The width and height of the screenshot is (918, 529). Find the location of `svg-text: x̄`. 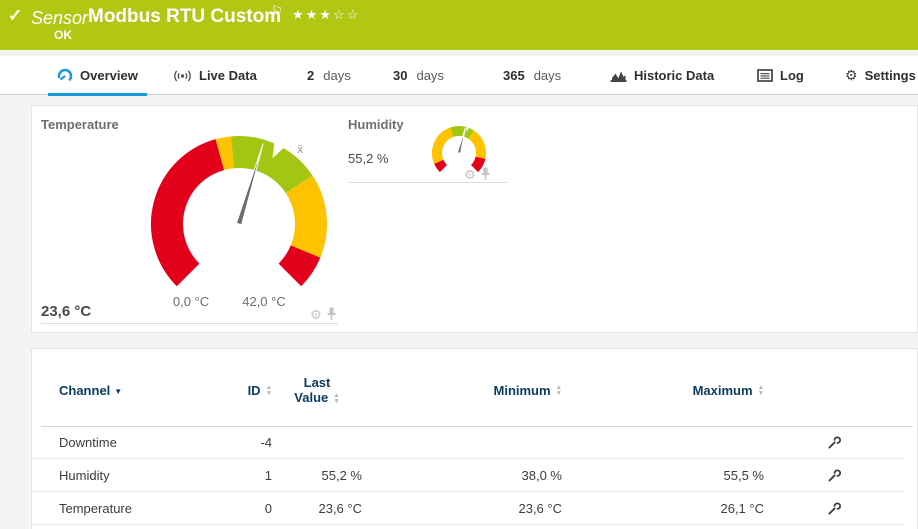

svg-text: x̄ is located at coordinates (300, 149).